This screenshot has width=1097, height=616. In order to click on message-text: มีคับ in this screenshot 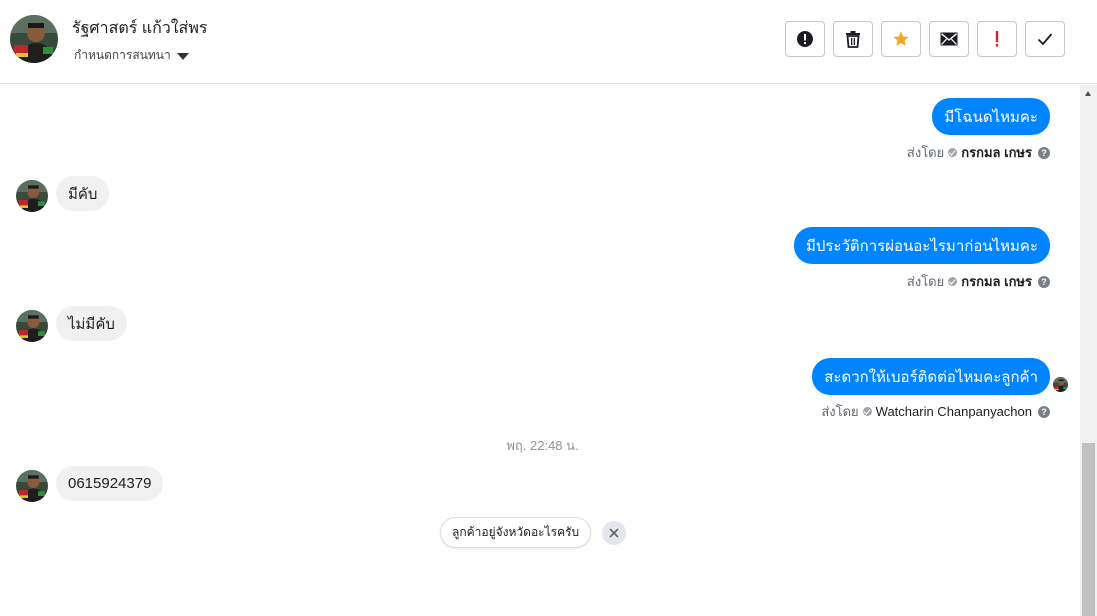, I will do `click(83, 194)`.